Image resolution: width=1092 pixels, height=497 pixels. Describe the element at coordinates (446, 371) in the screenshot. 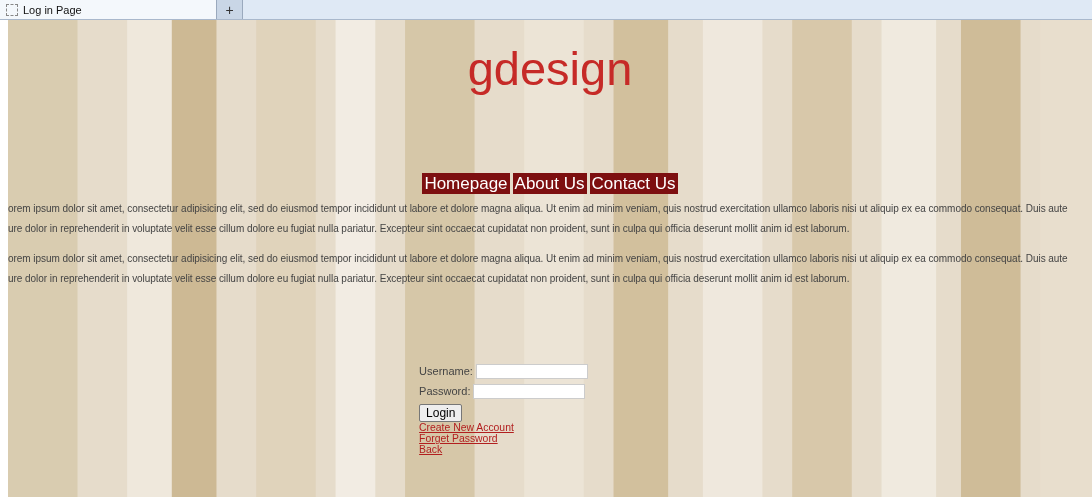

I see `field-label: Username:` at that location.